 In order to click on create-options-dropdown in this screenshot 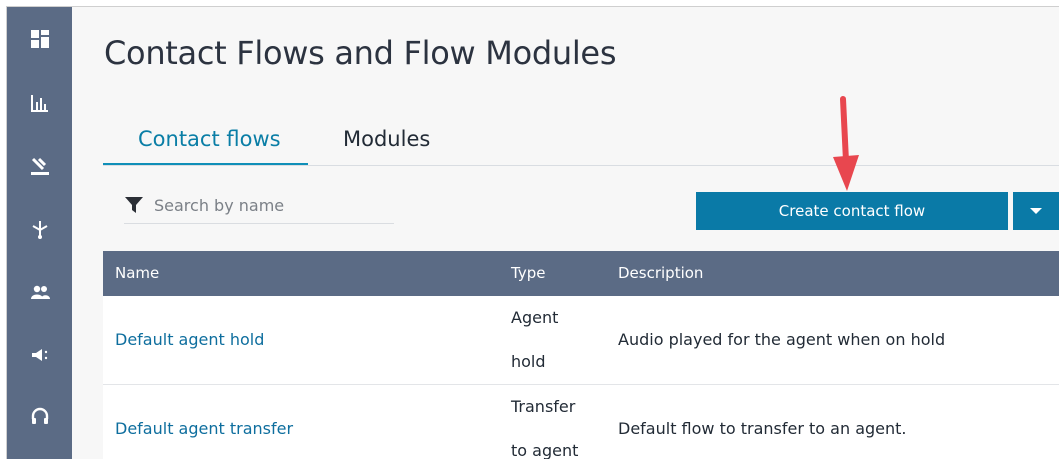, I will do `click(1036, 211)`.